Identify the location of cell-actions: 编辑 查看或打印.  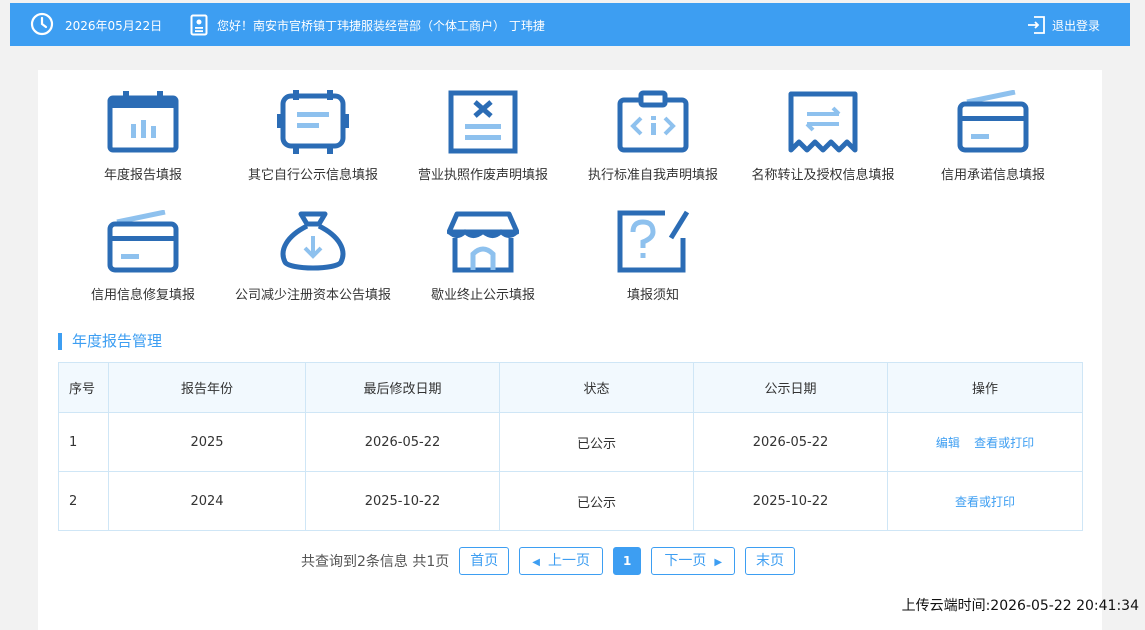
(985, 442).